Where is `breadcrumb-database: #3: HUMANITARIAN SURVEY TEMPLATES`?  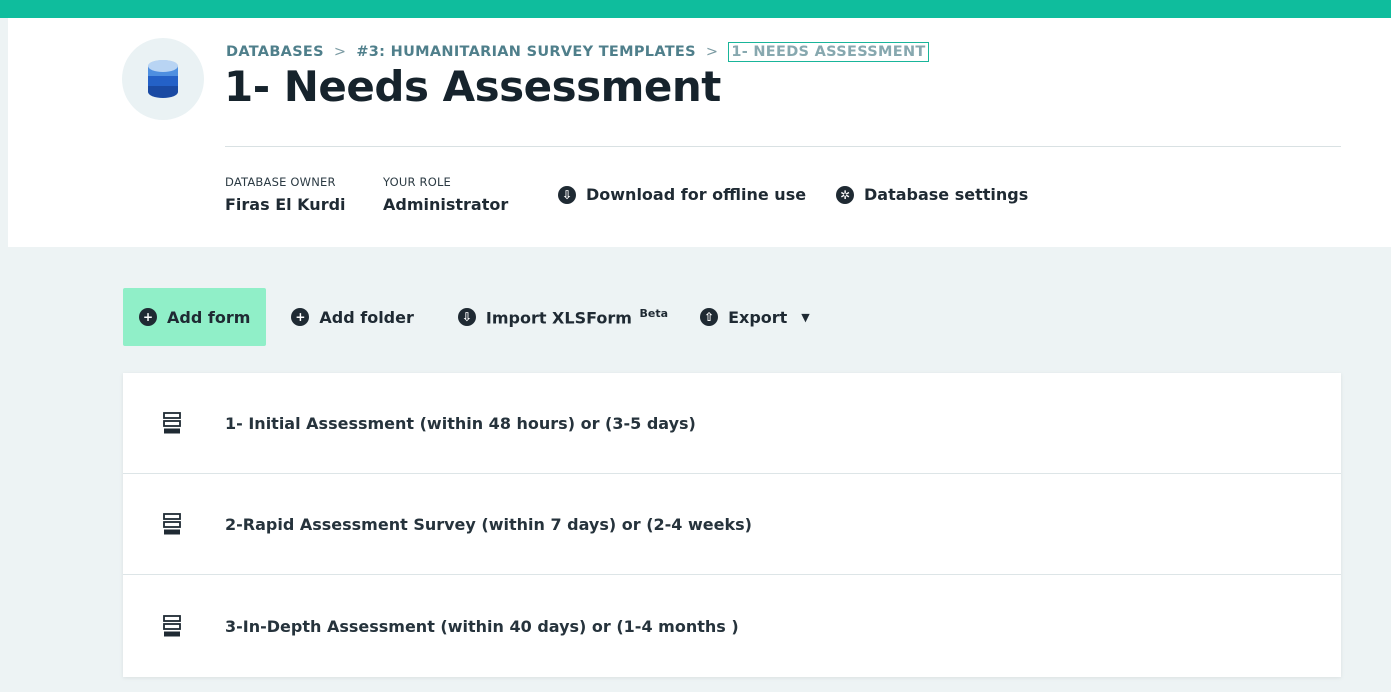
breadcrumb-database: #3: HUMANITARIAN SURVEY TEMPLATES is located at coordinates (526, 52).